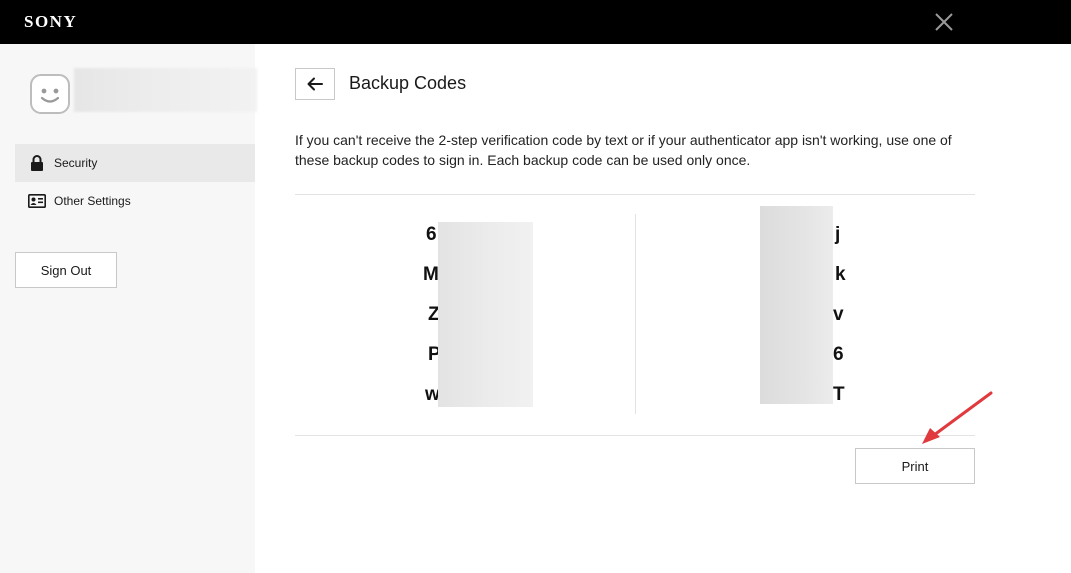  Describe the element at coordinates (50, 94) in the screenshot. I see `smiley-avatar-icon` at that location.